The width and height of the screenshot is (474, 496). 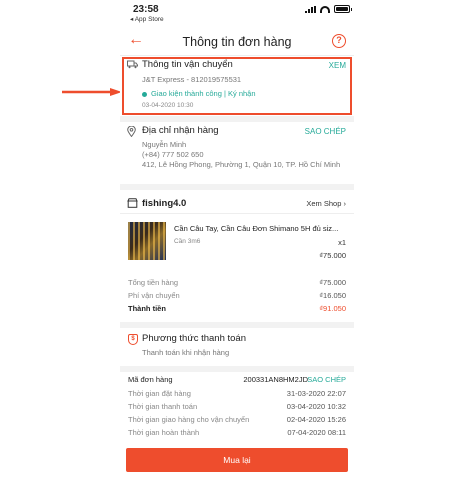 I want to click on location-pin-icon, so click(x=131, y=132).